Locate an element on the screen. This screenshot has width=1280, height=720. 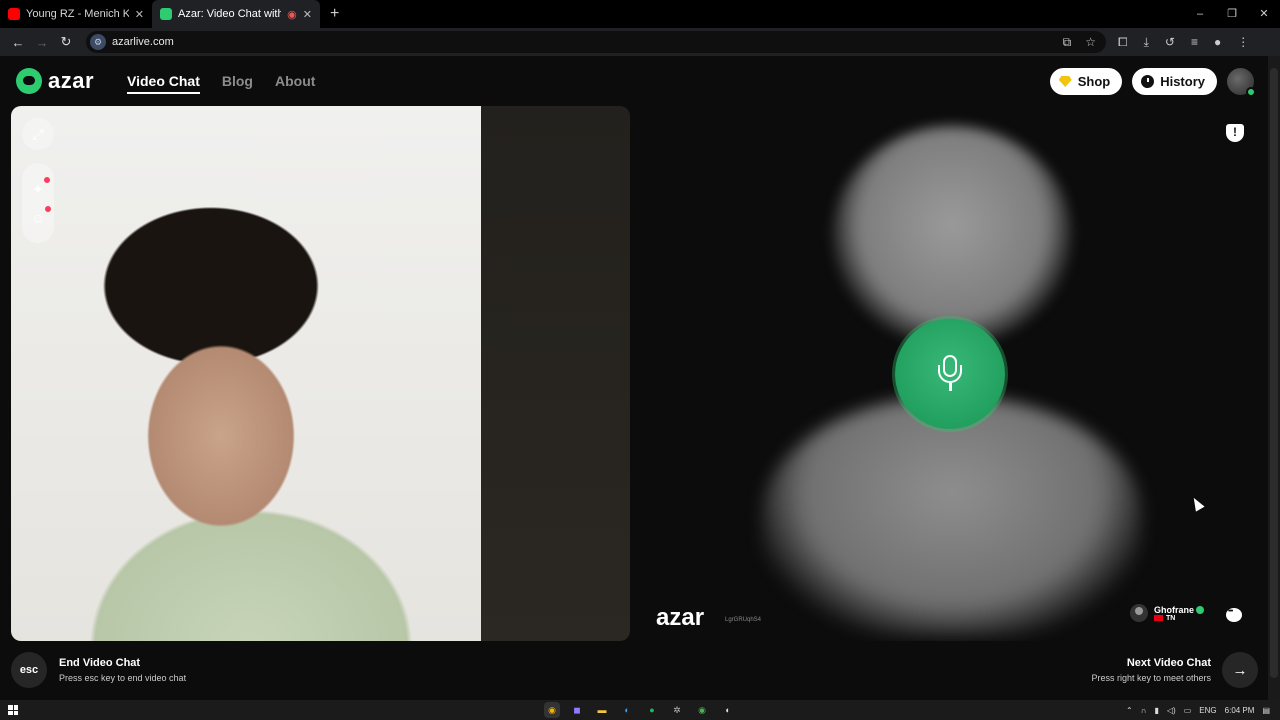
next-chat-hint: Press right key to meet others is located at coordinates (1151, 678).